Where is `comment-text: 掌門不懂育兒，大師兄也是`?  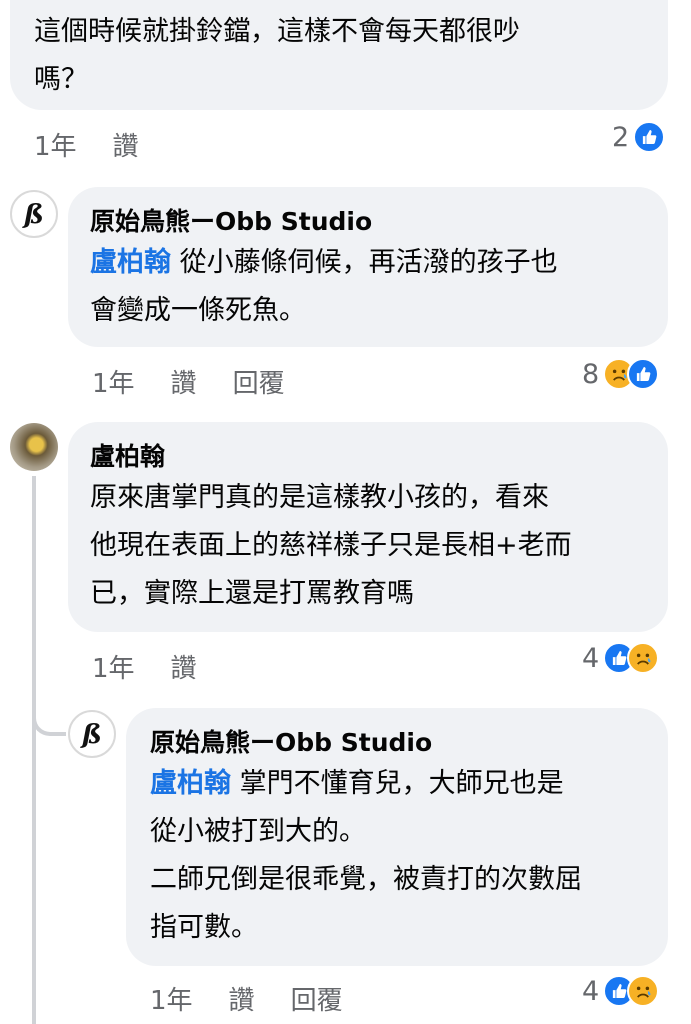 comment-text: 掌門不懂育兒，大師兄也是 is located at coordinates (401, 783).